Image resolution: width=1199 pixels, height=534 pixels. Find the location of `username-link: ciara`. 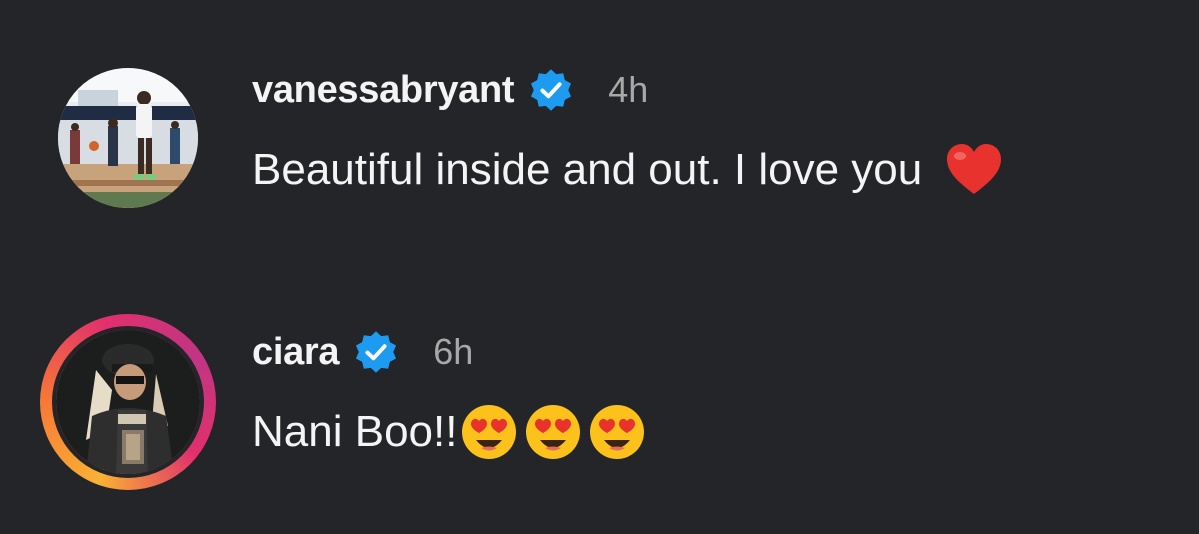

username-link: ciara is located at coordinates (296, 352).